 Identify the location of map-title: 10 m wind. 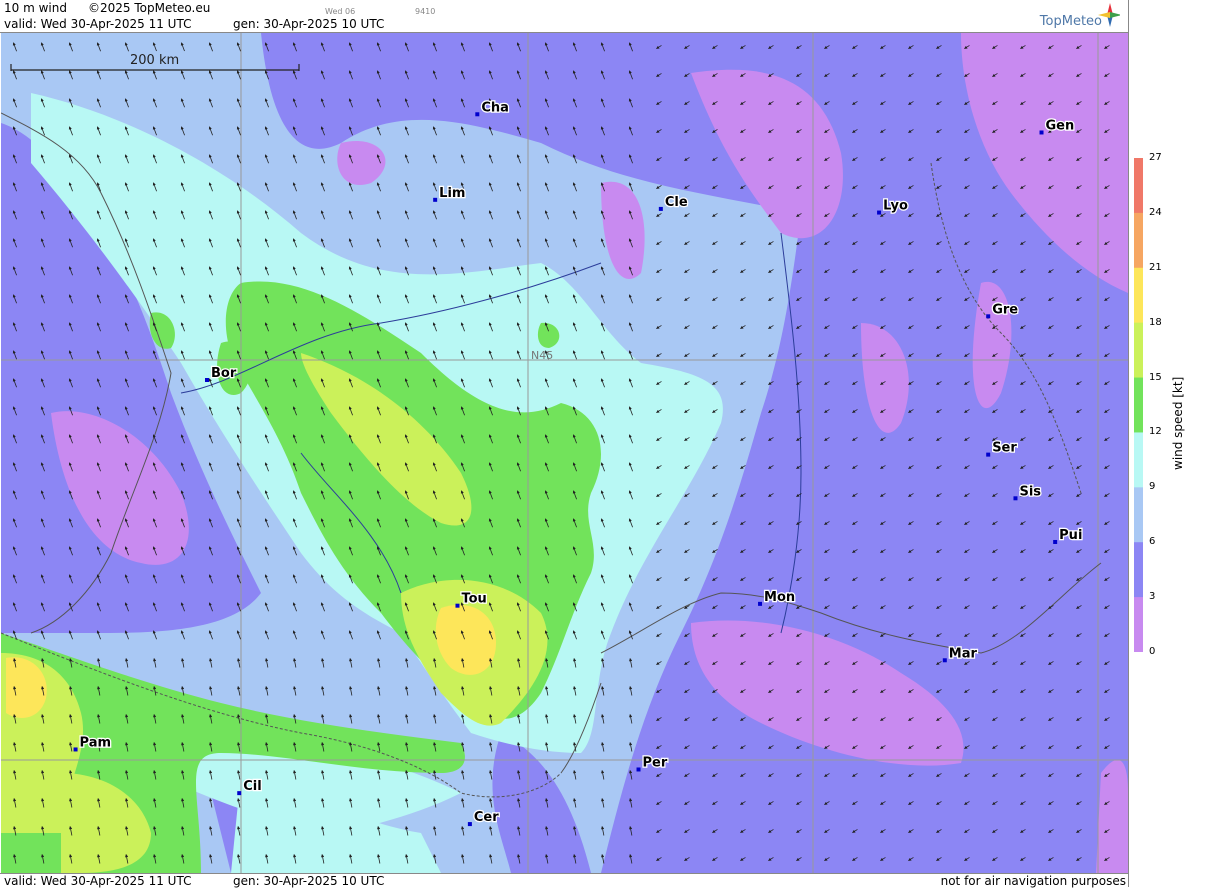
(35, 8).